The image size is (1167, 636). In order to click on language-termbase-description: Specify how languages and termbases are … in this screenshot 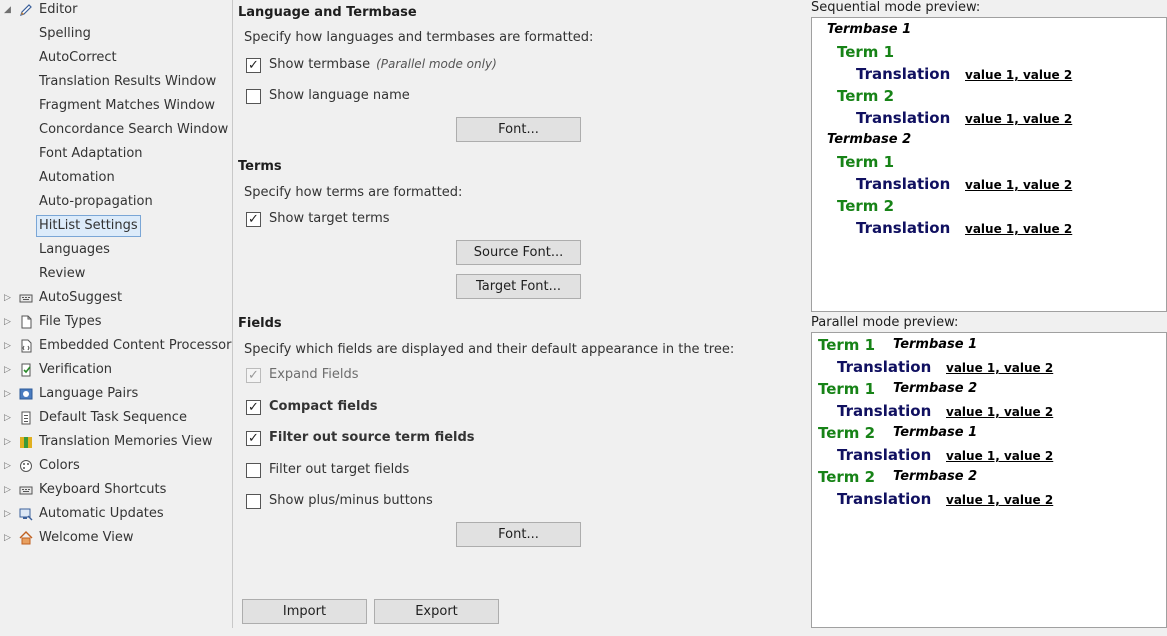, I will do `click(419, 37)`.